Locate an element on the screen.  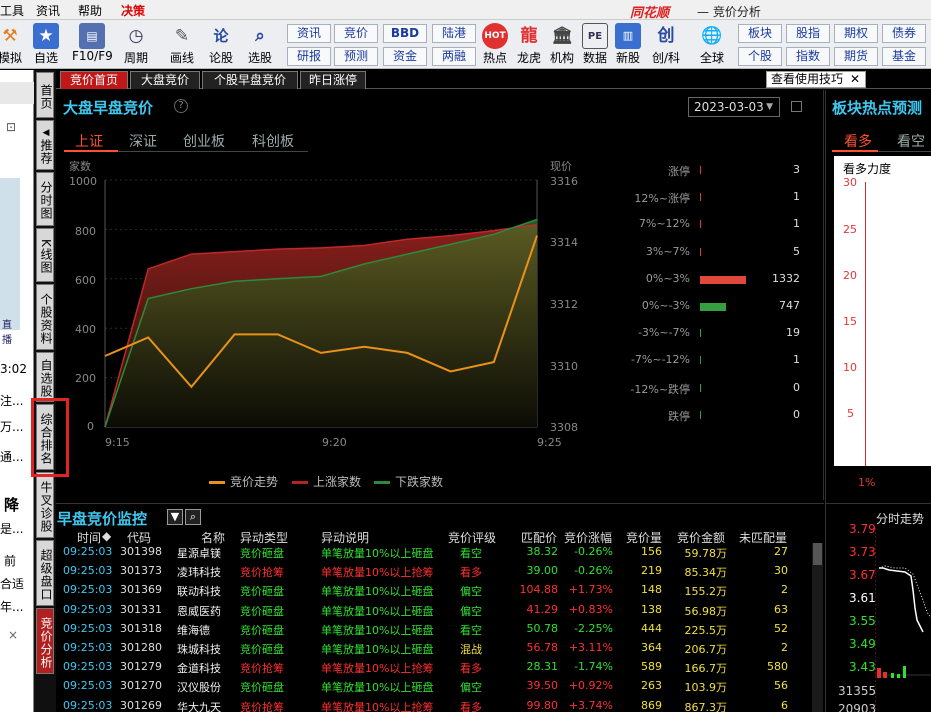
funds-button: 资金 is located at coordinates (405, 56).